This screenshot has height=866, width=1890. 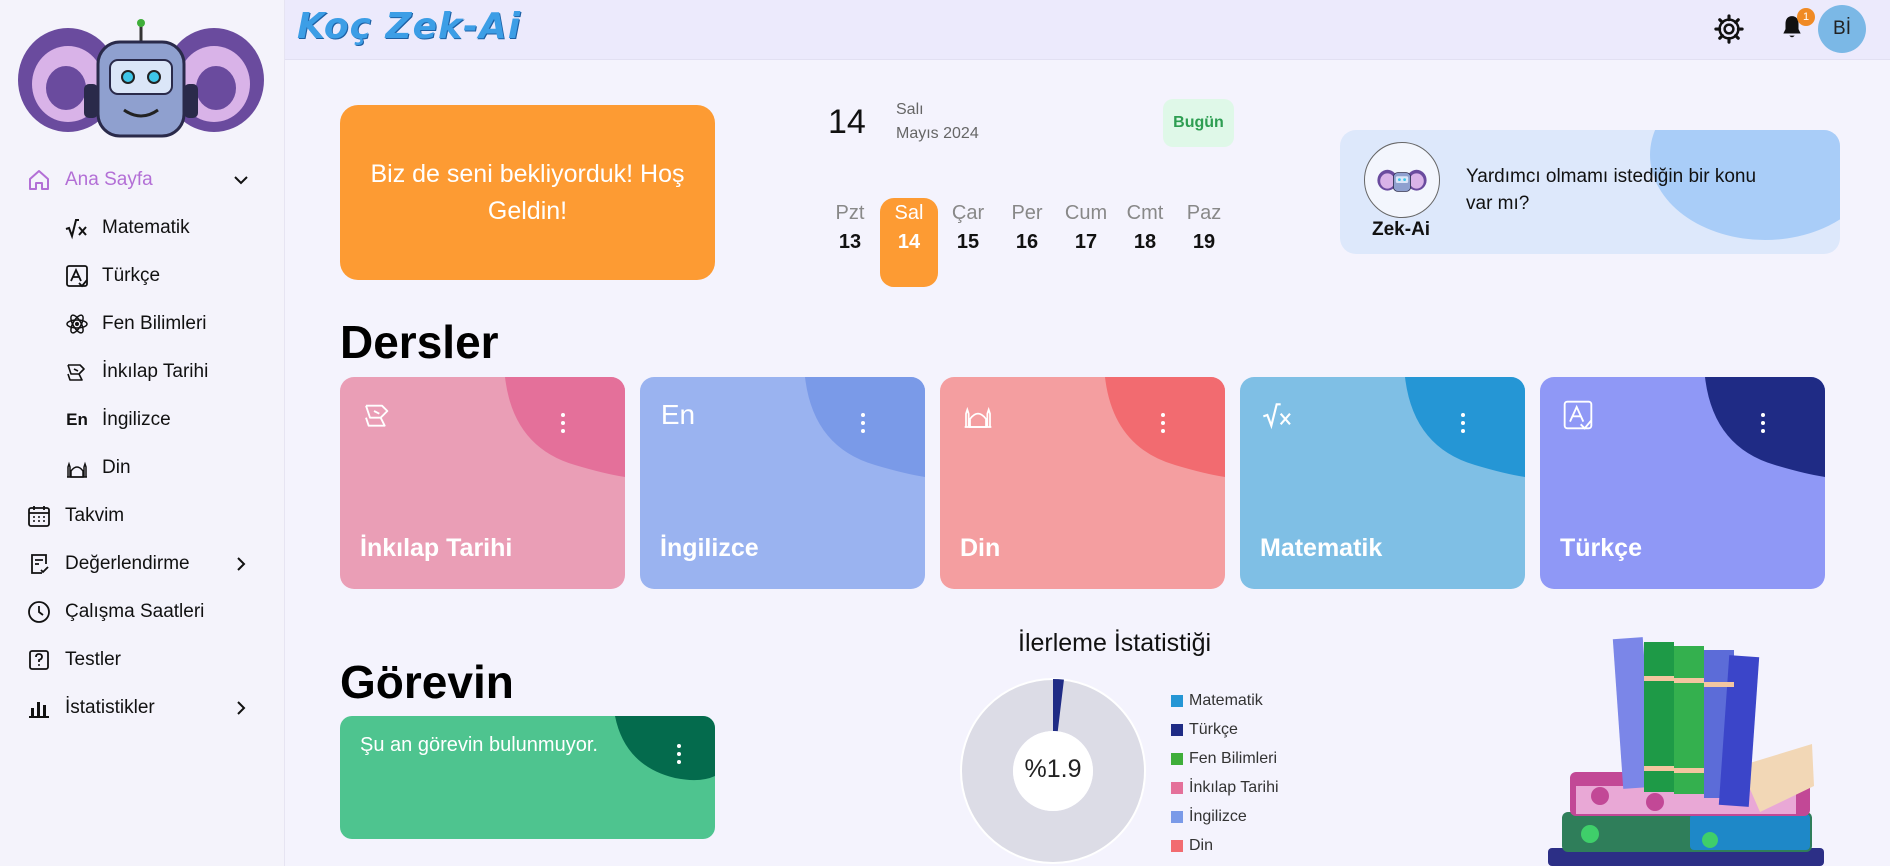 I want to click on sidebar-item-study-hours: Çalışma Saatleri, so click(x=142, y=612).